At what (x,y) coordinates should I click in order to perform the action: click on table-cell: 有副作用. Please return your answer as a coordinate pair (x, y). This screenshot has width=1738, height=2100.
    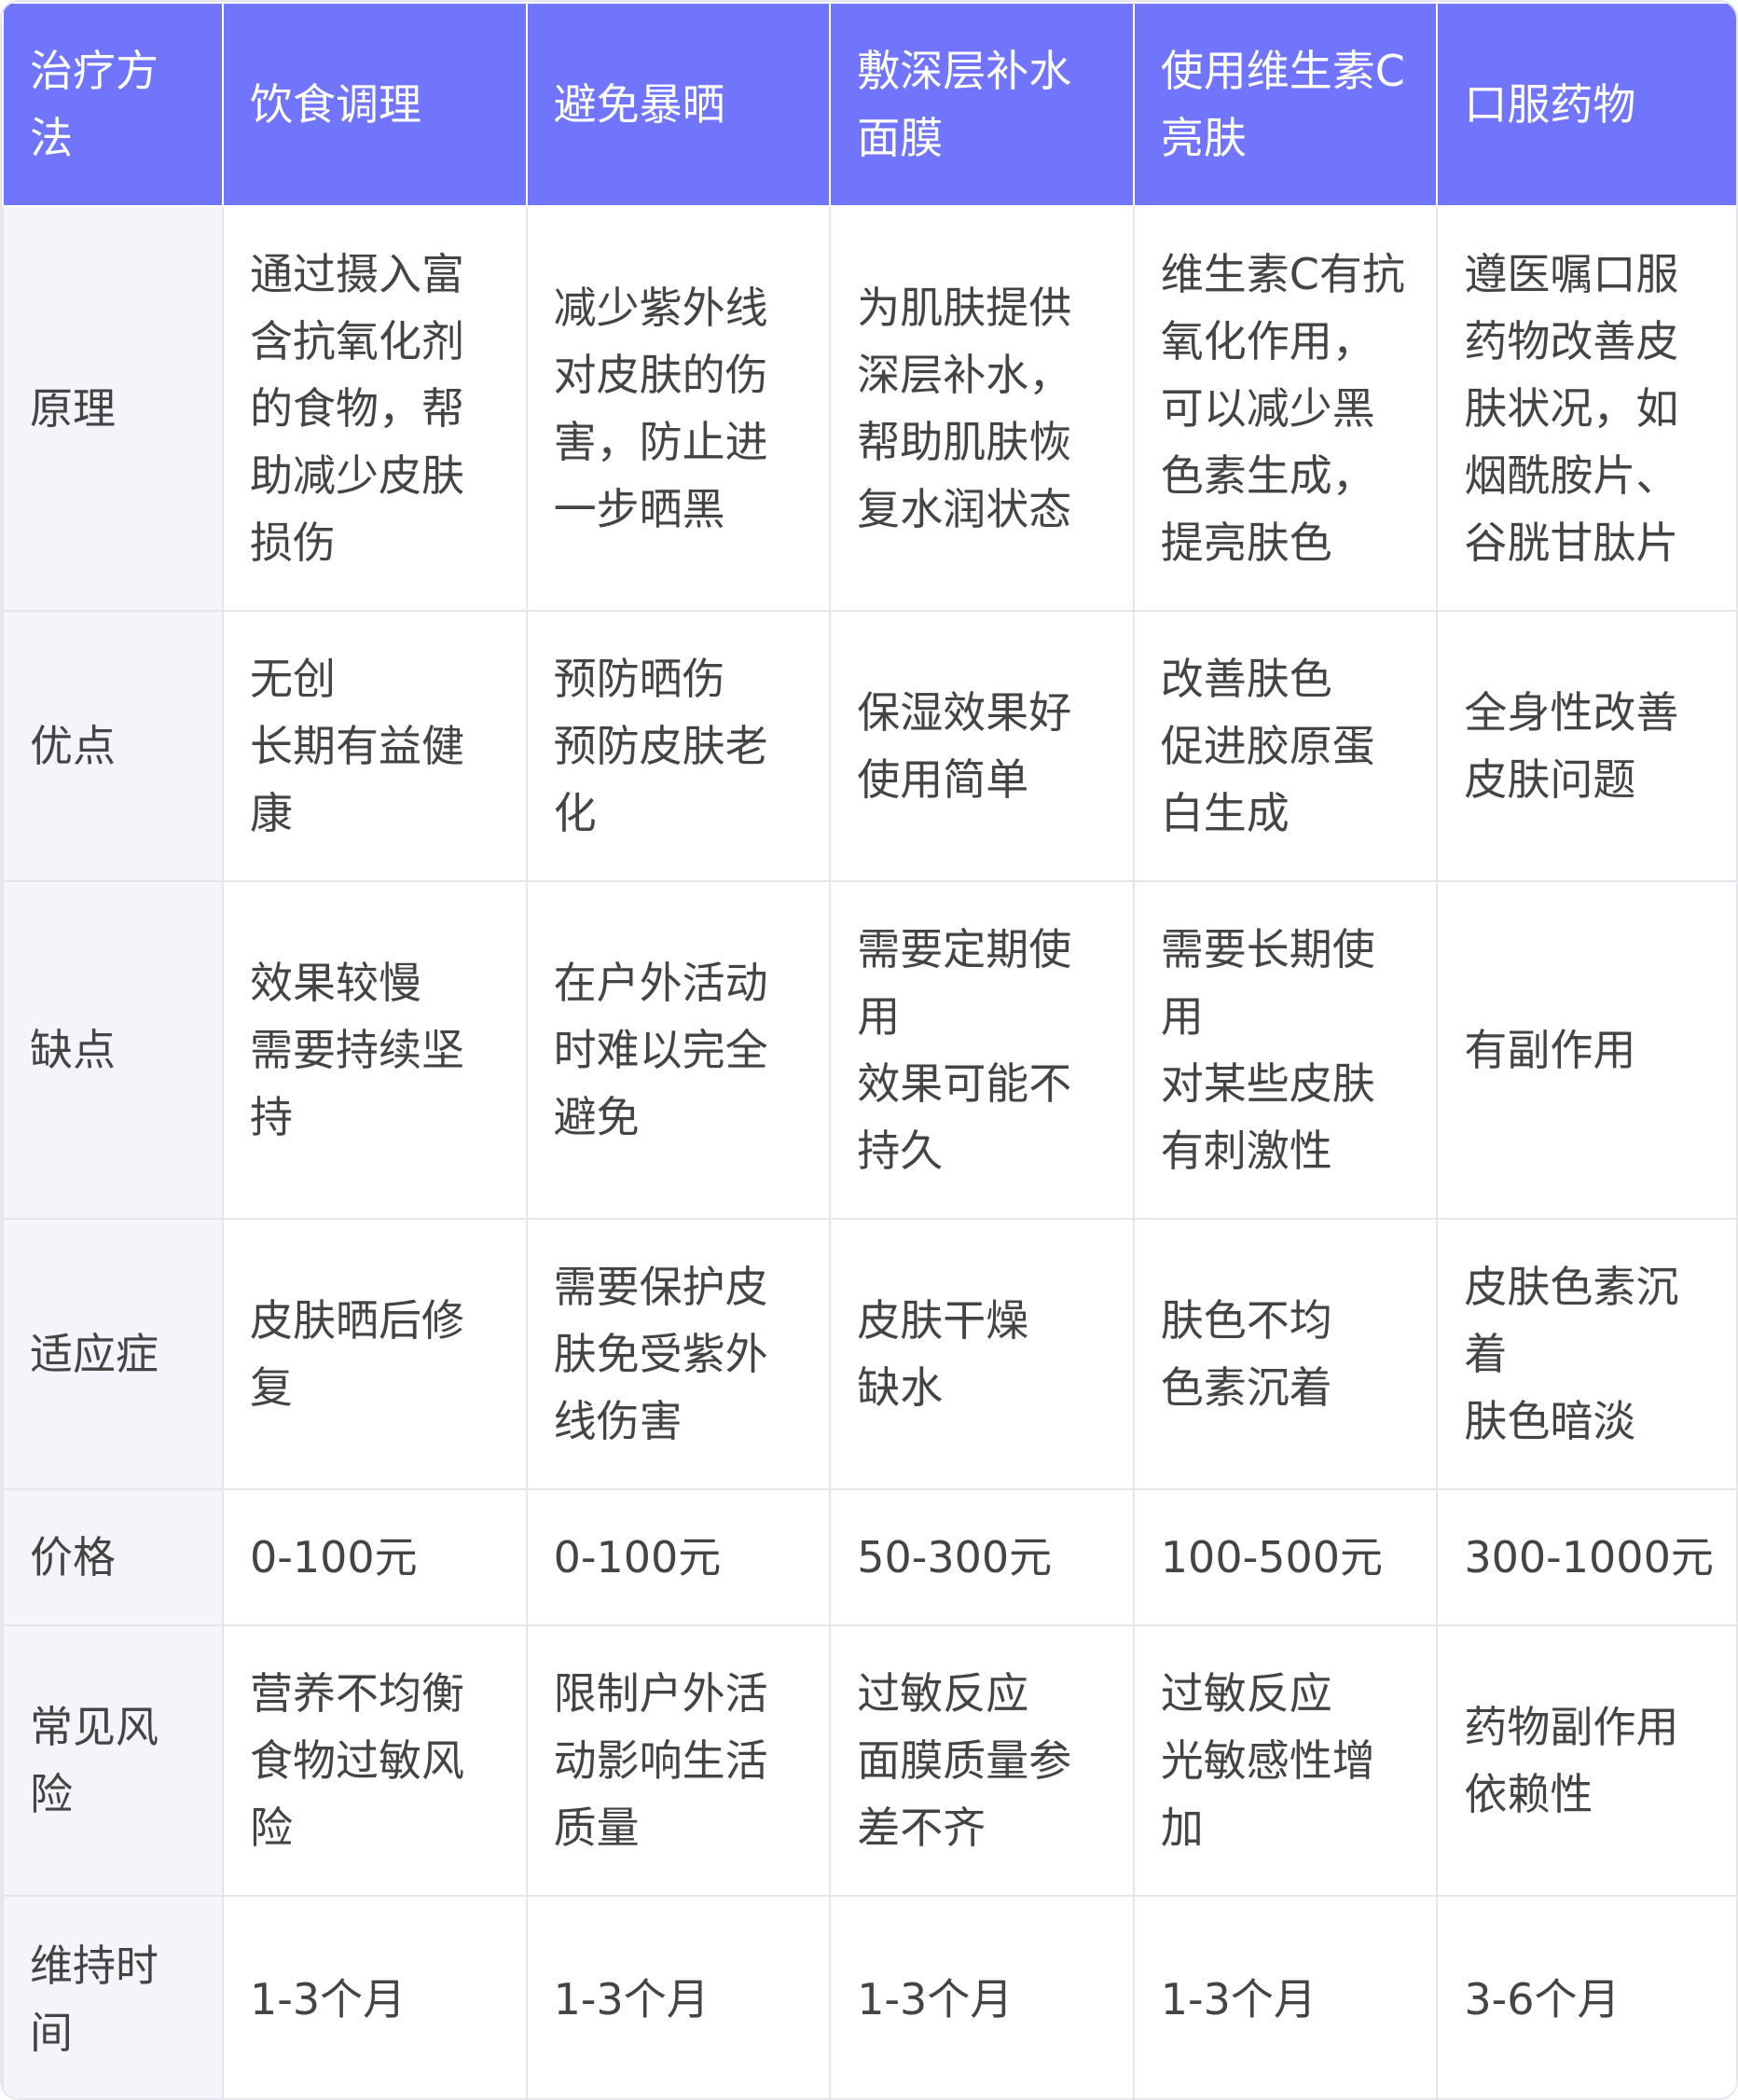
    Looking at the image, I should click on (1586, 1050).